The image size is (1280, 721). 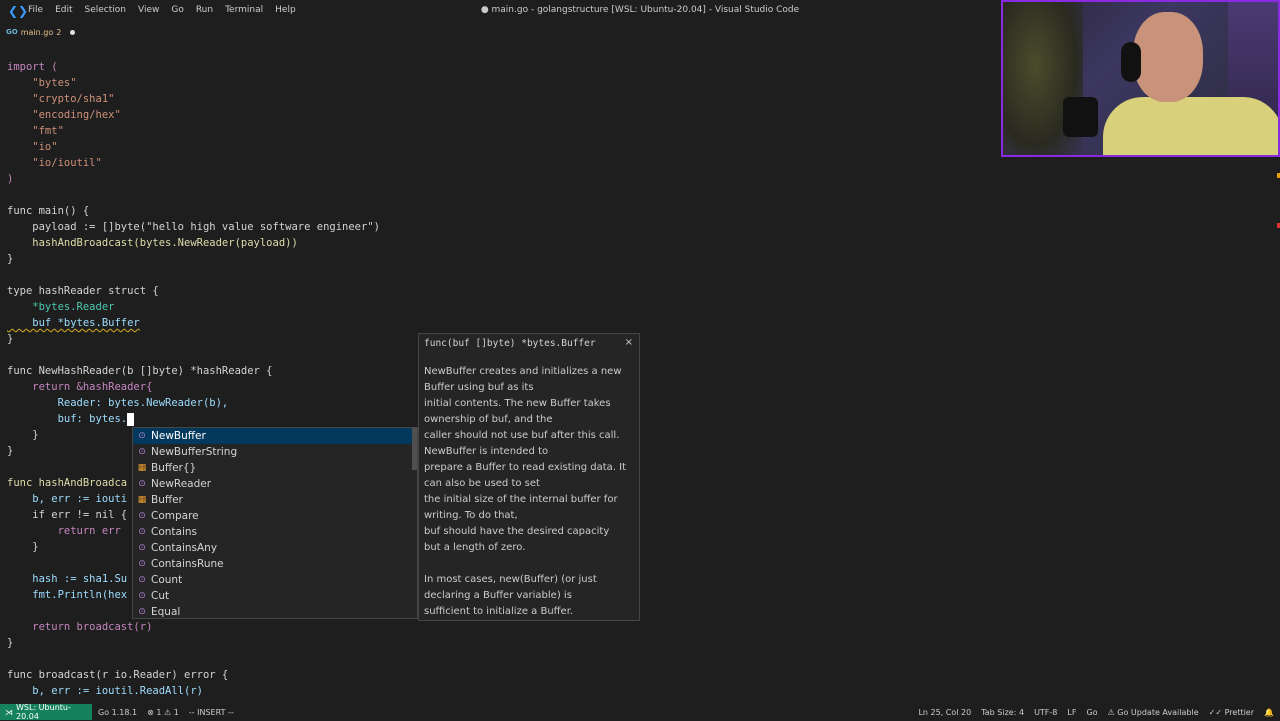 What do you see at coordinates (510, 343) in the screenshot?
I see `function-signature: func(buf []byte) *bytes.Buffer` at bounding box center [510, 343].